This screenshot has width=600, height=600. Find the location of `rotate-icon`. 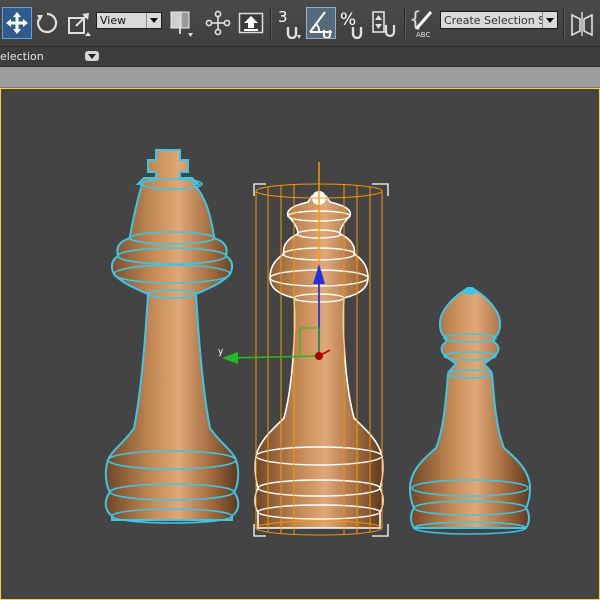

rotate-icon is located at coordinates (47, 23).